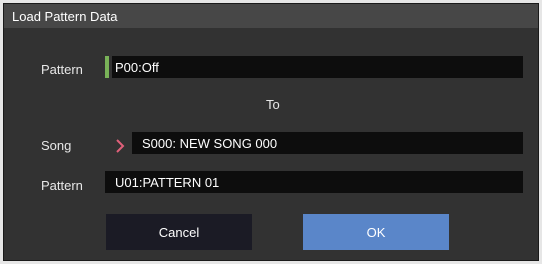 The image size is (542, 264). What do you see at coordinates (327, 143) in the screenshot?
I see `song-field: S000: NEW SONG 000` at bounding box center [327, 143].